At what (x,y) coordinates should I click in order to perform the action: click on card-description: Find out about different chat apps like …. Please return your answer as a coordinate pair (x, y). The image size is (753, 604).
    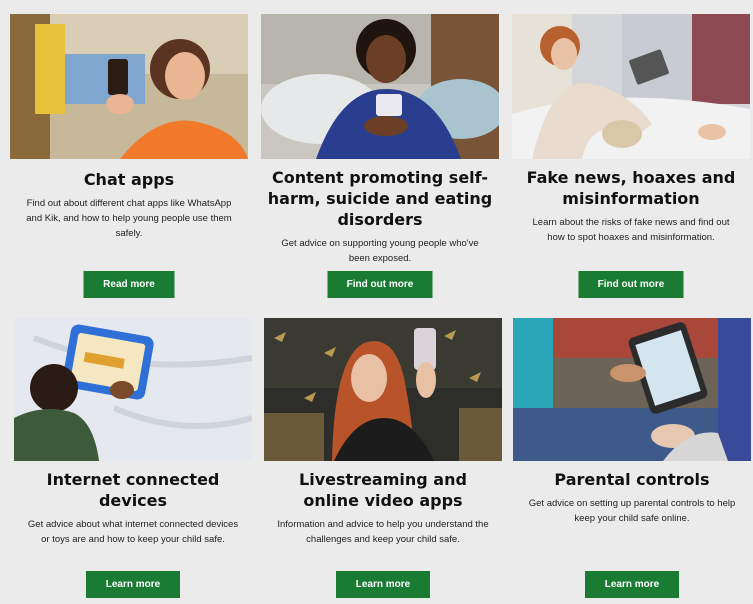
    Looking at the image, I should click on (129, 218).